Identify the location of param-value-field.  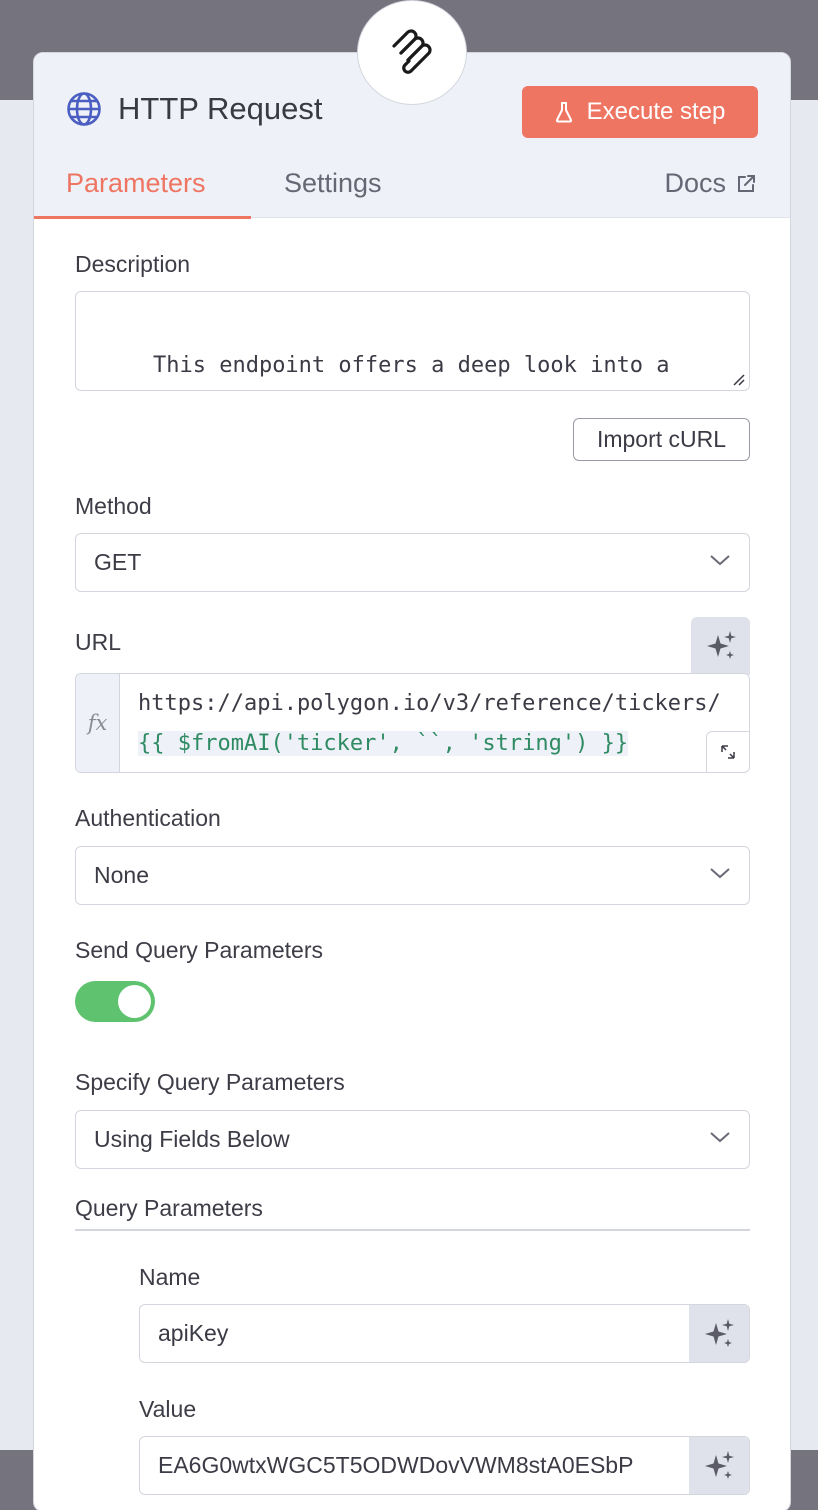
(444, 1465).